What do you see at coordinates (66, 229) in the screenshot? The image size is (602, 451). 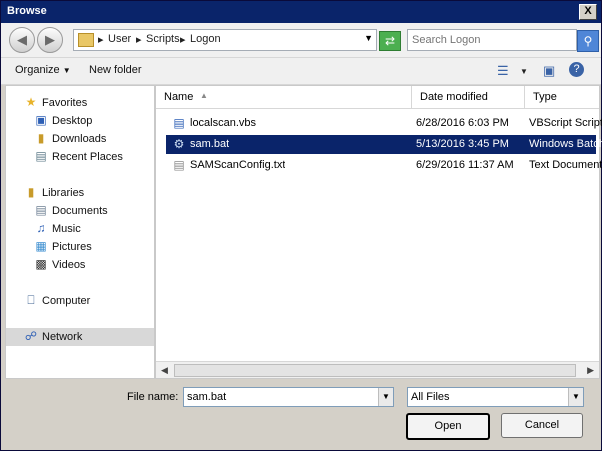 I see `sidebar-label: Music` at bounding box center [66, 229].